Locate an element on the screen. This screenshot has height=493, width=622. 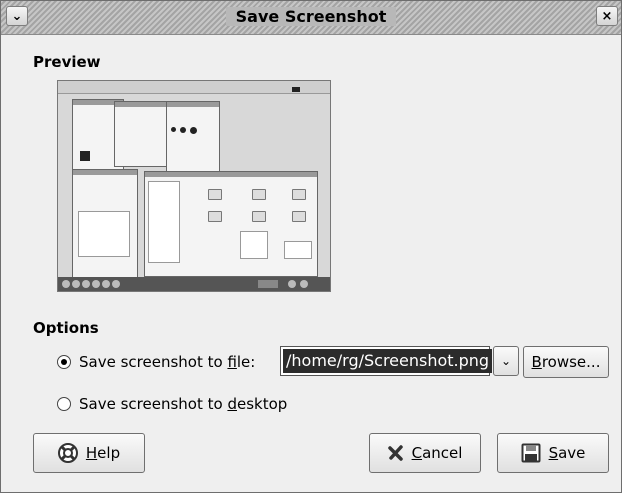
save-to-file-radio is located at coordinates (64, 362).